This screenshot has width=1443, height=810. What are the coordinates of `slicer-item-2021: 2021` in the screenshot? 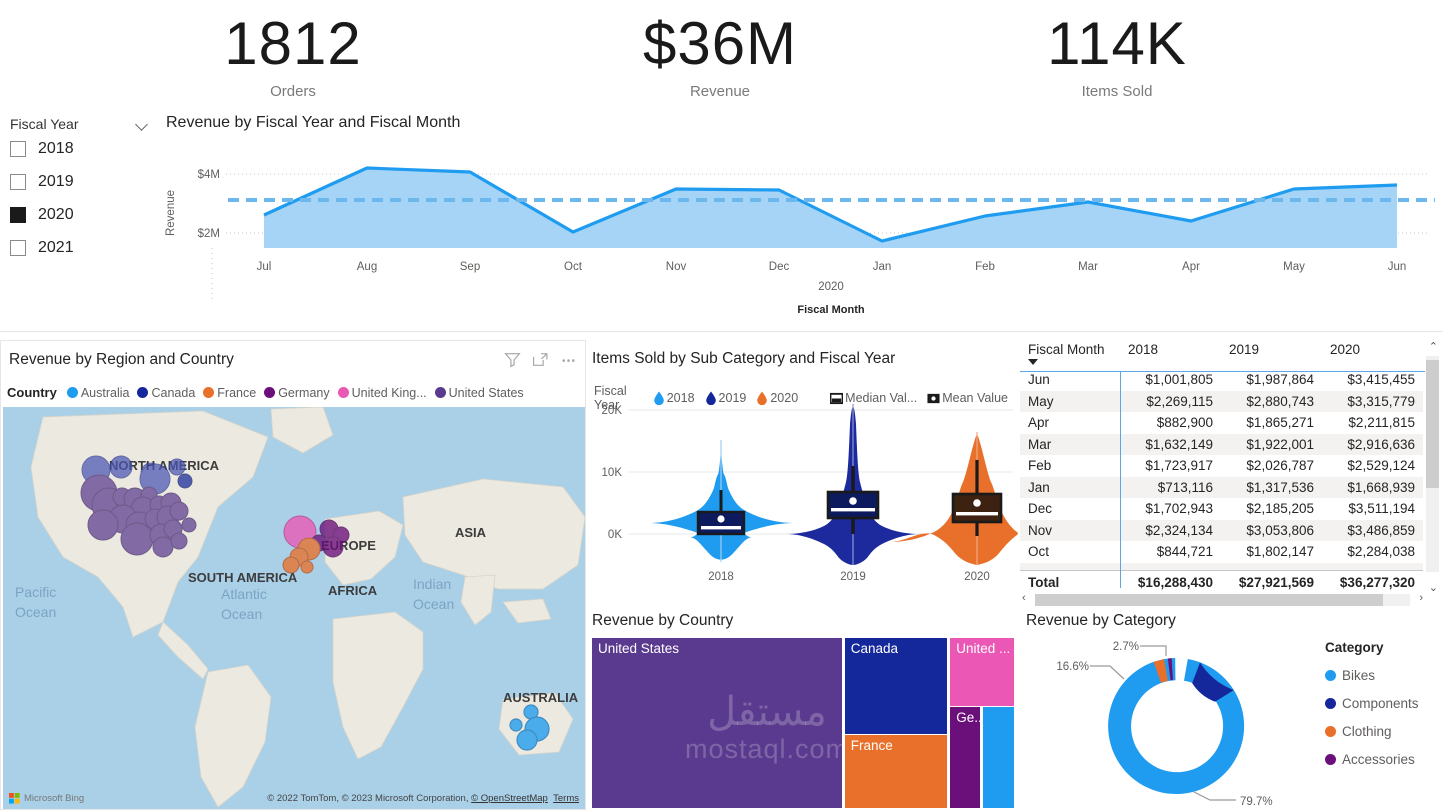 It's located at (85, 247).